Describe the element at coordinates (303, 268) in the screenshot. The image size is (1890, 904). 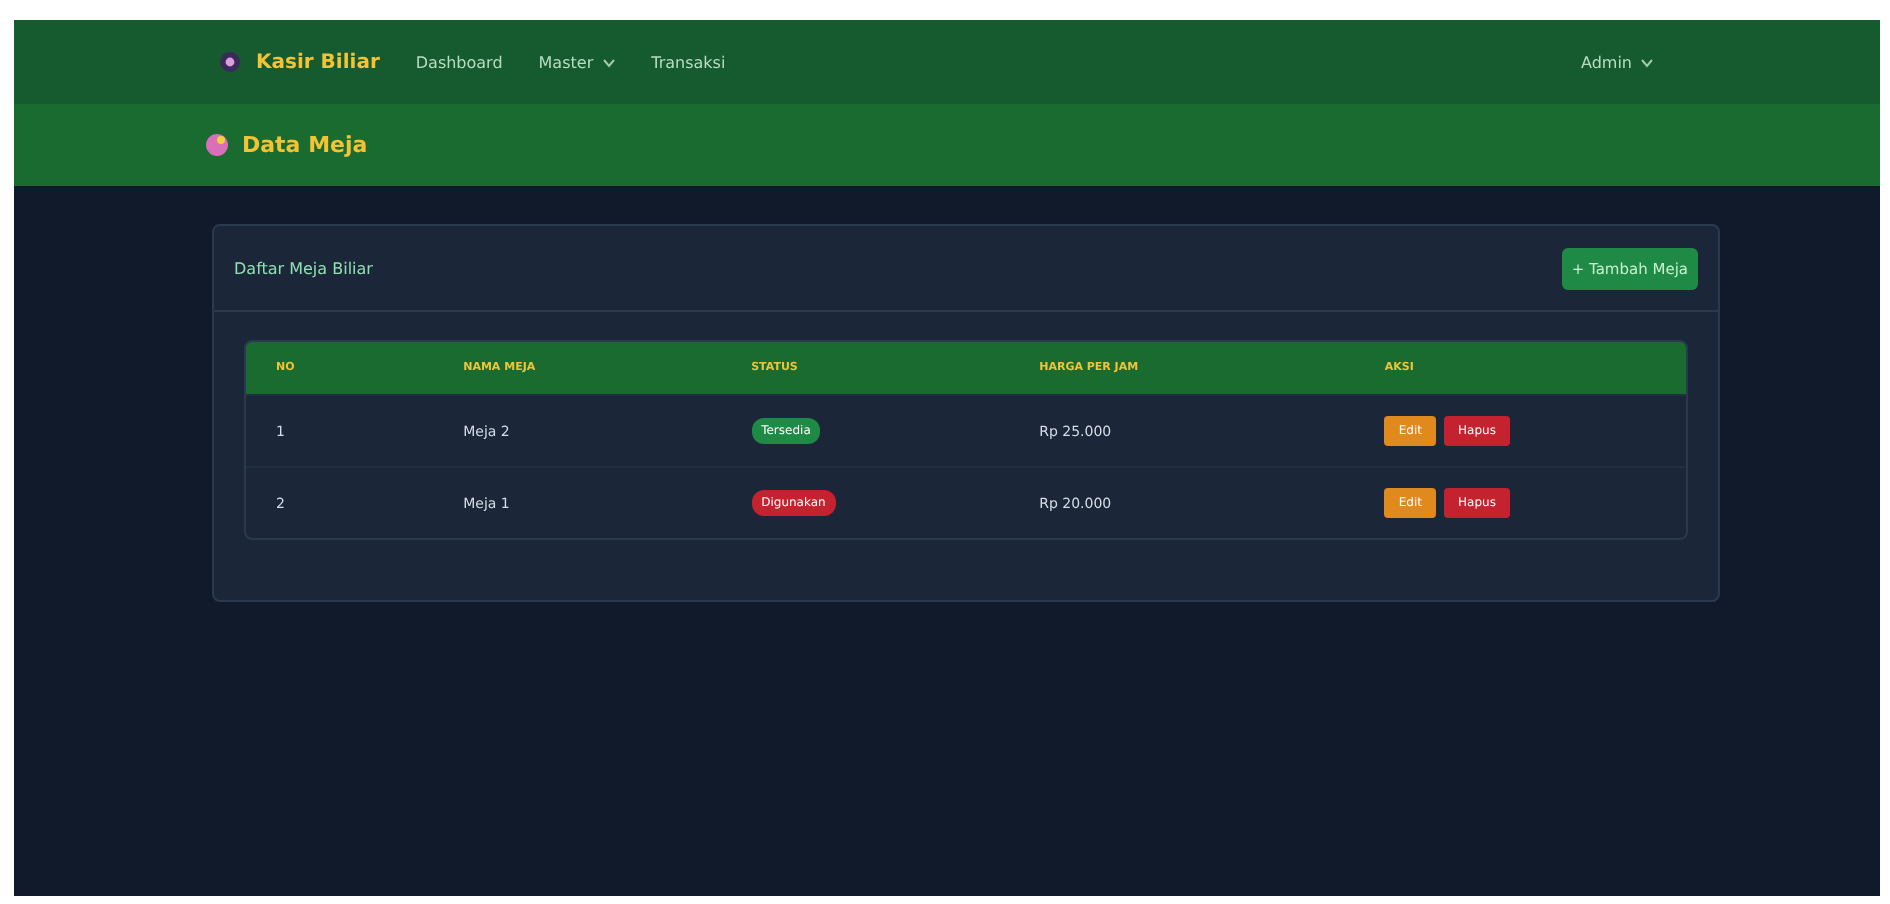
I see `card-title: Daftar Meja Biliar` at that location.